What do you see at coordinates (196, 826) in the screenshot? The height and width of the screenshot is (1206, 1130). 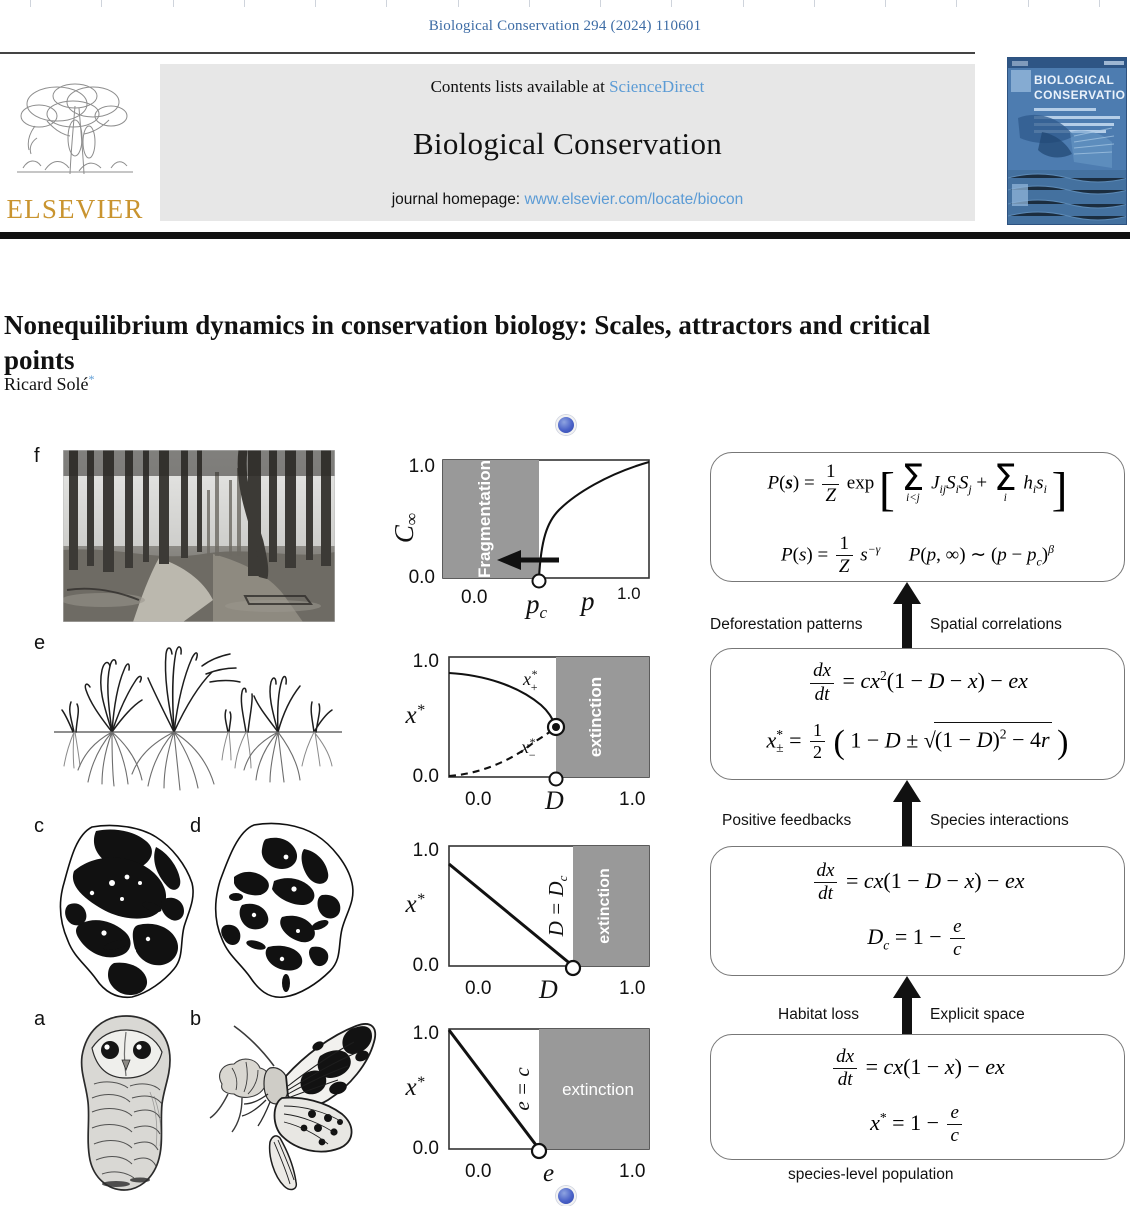 I see `panel-letter-d: d` at bounding box center [196, 826].